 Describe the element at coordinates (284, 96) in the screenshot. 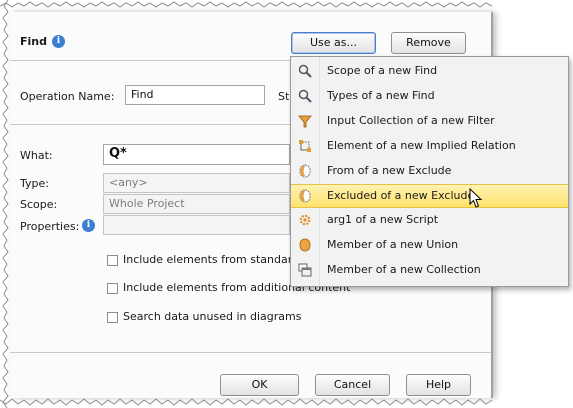

I see `status-label-fragment: St` at that location.